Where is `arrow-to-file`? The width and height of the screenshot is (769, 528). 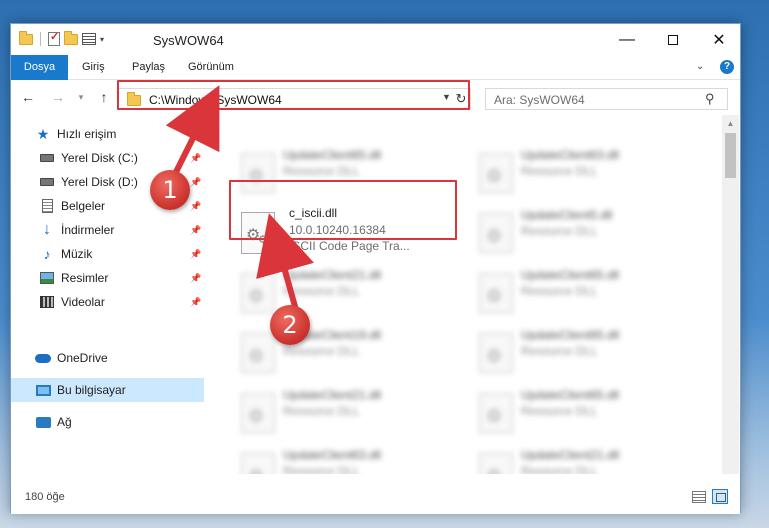
arrow-to-file is located at coordinates (285, 262).